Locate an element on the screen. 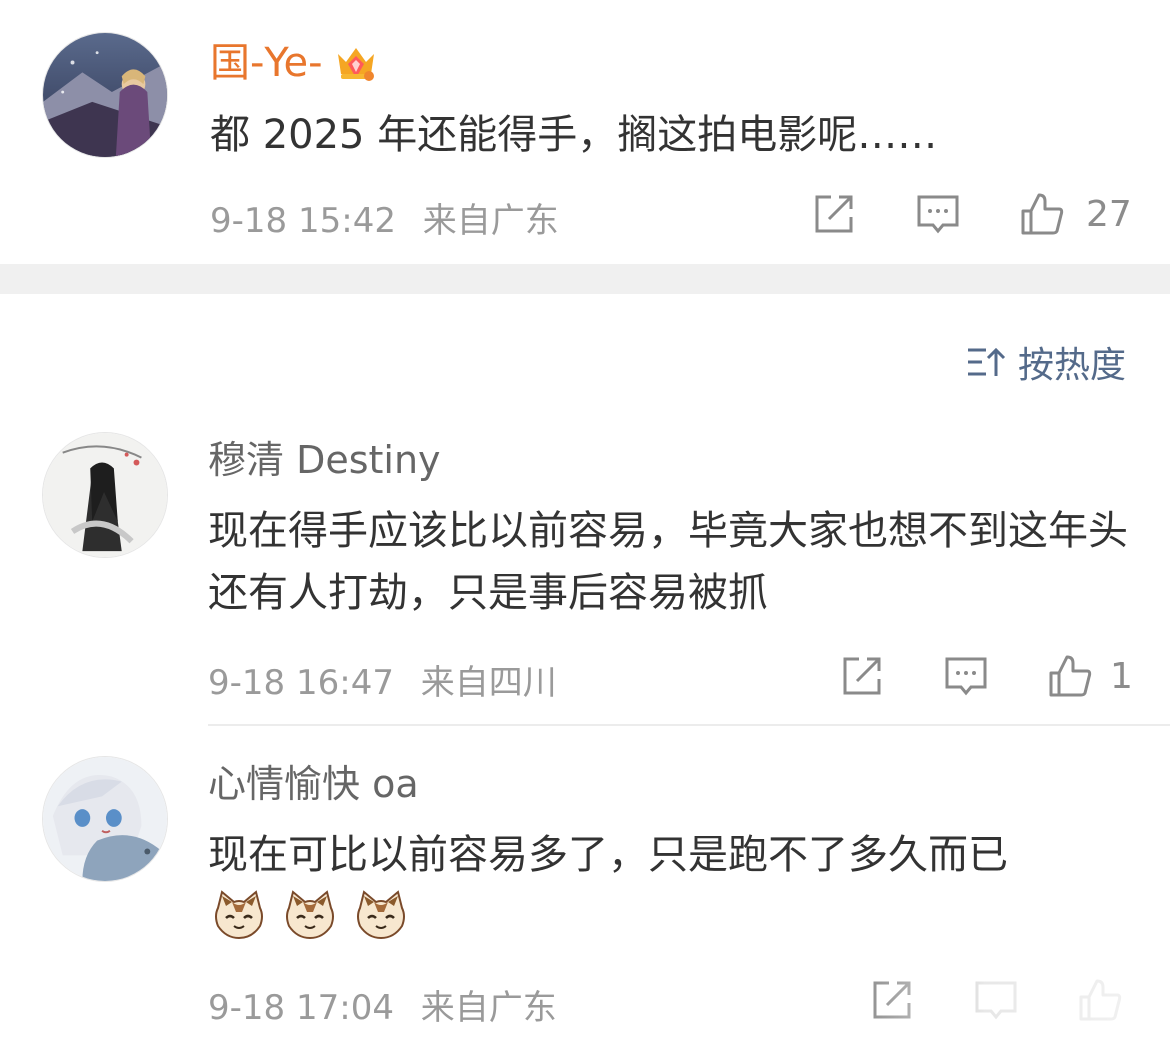 Image resolution: width=1170 pixels, height=1039 pixels. comment-time: 9-18 15:42 is located at coordinates (303, 221).